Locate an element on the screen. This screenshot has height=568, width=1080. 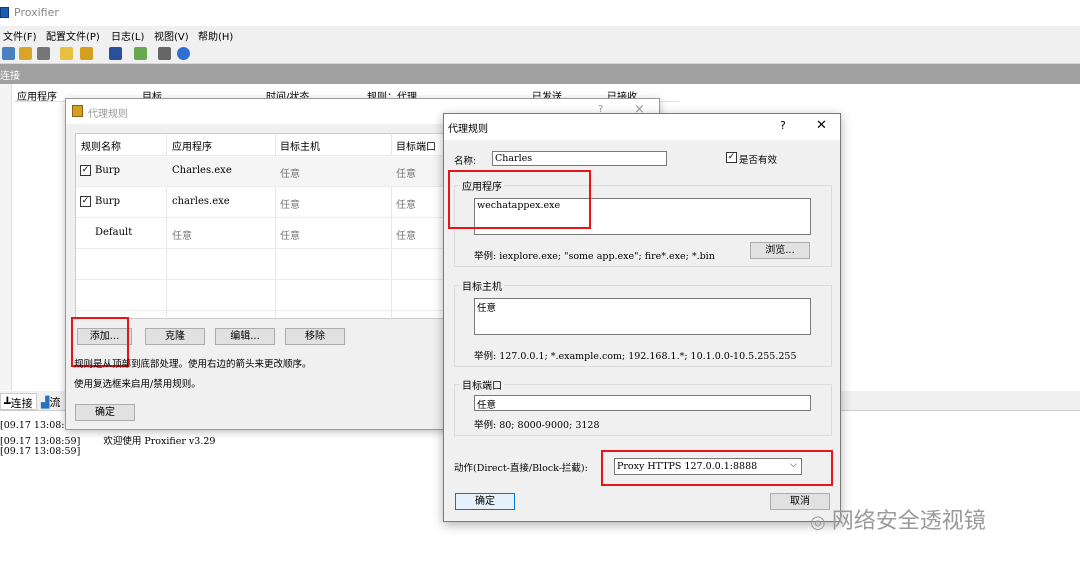
log-icon is located at coordinates (140, 53).